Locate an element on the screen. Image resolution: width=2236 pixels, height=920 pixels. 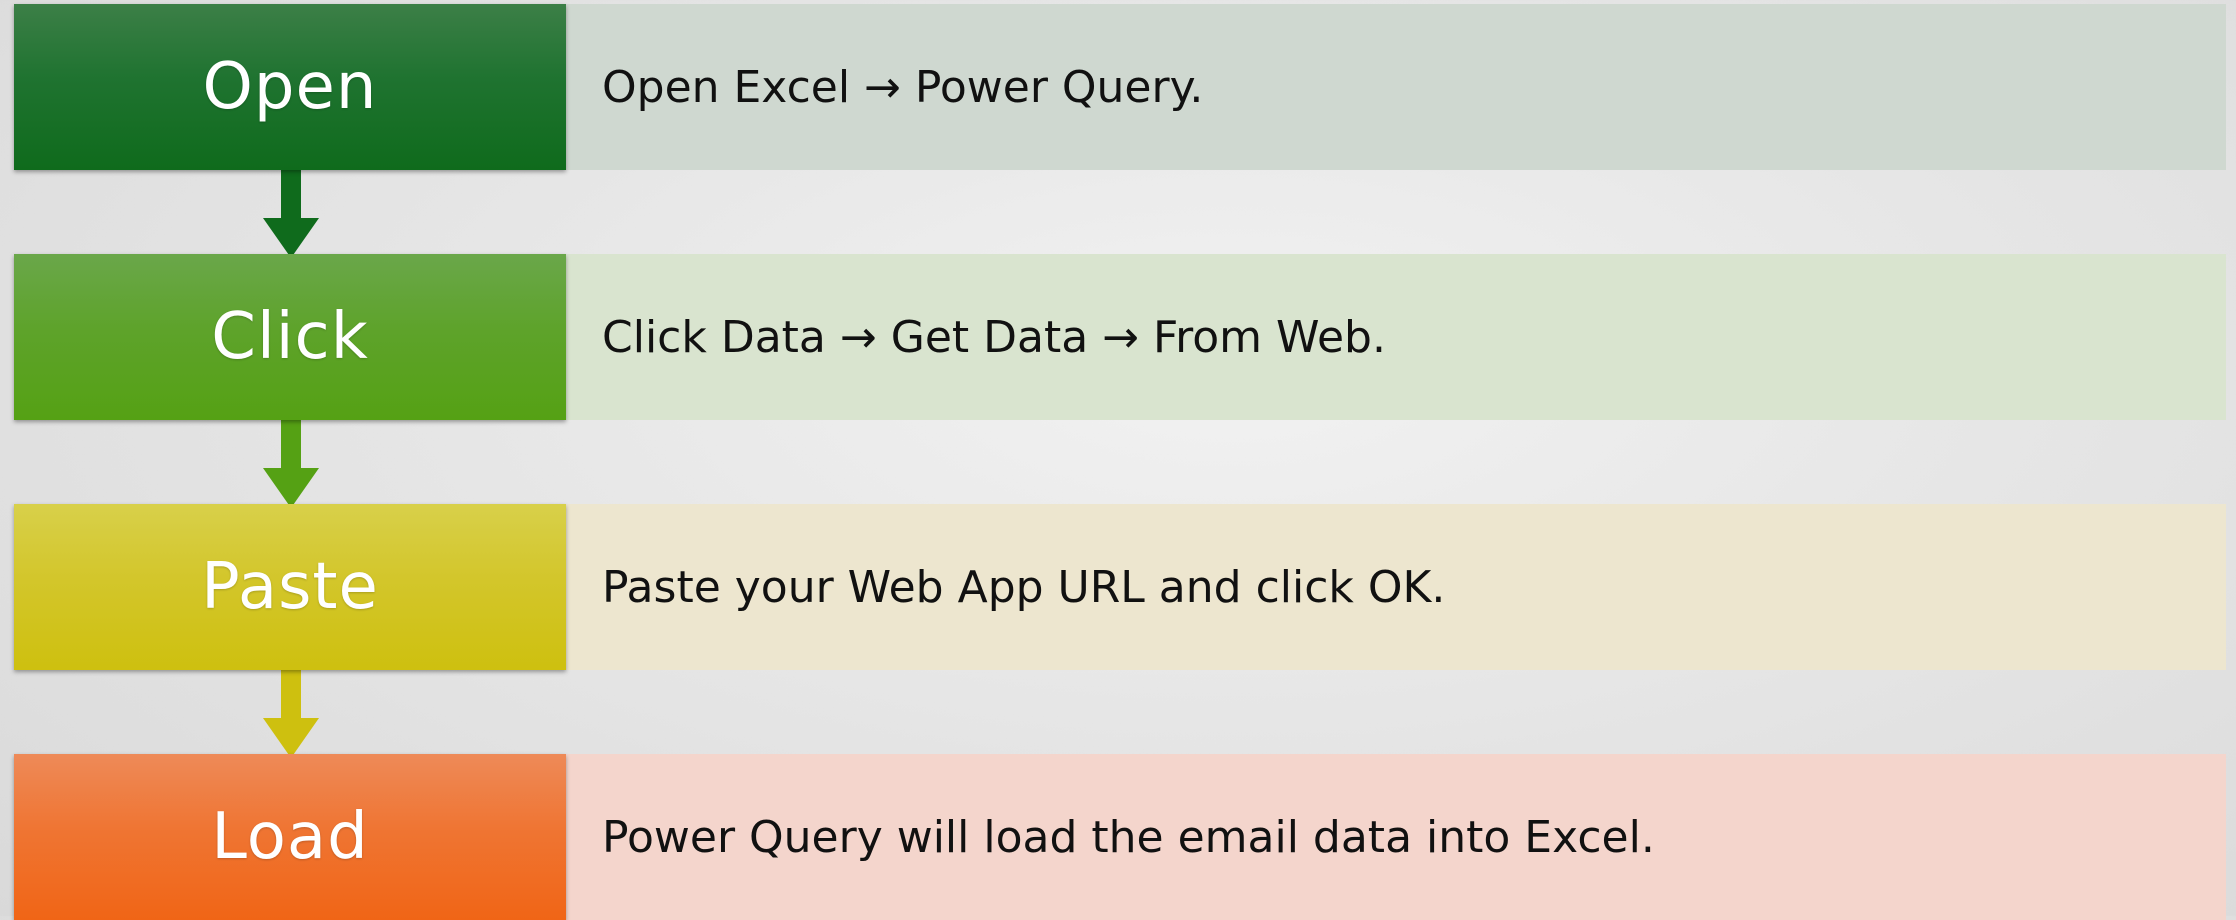
connector-paste-to-load is located at coordinates (291, 712).